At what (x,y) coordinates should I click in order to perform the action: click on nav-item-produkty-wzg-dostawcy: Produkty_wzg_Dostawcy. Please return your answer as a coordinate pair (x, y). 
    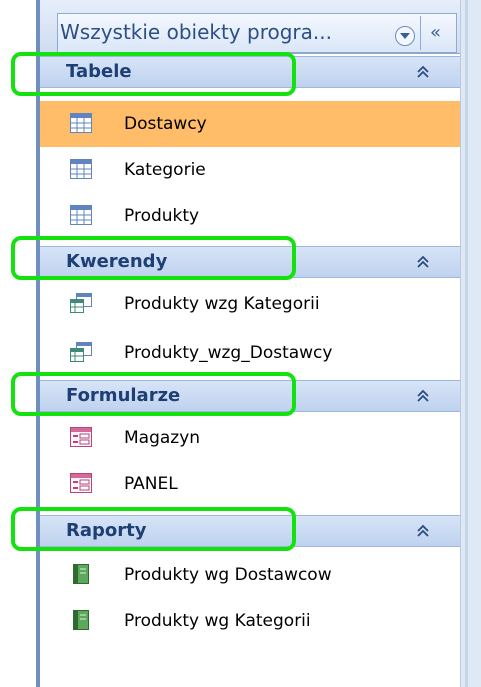
    Looking at the image, I should click on (250, 353).